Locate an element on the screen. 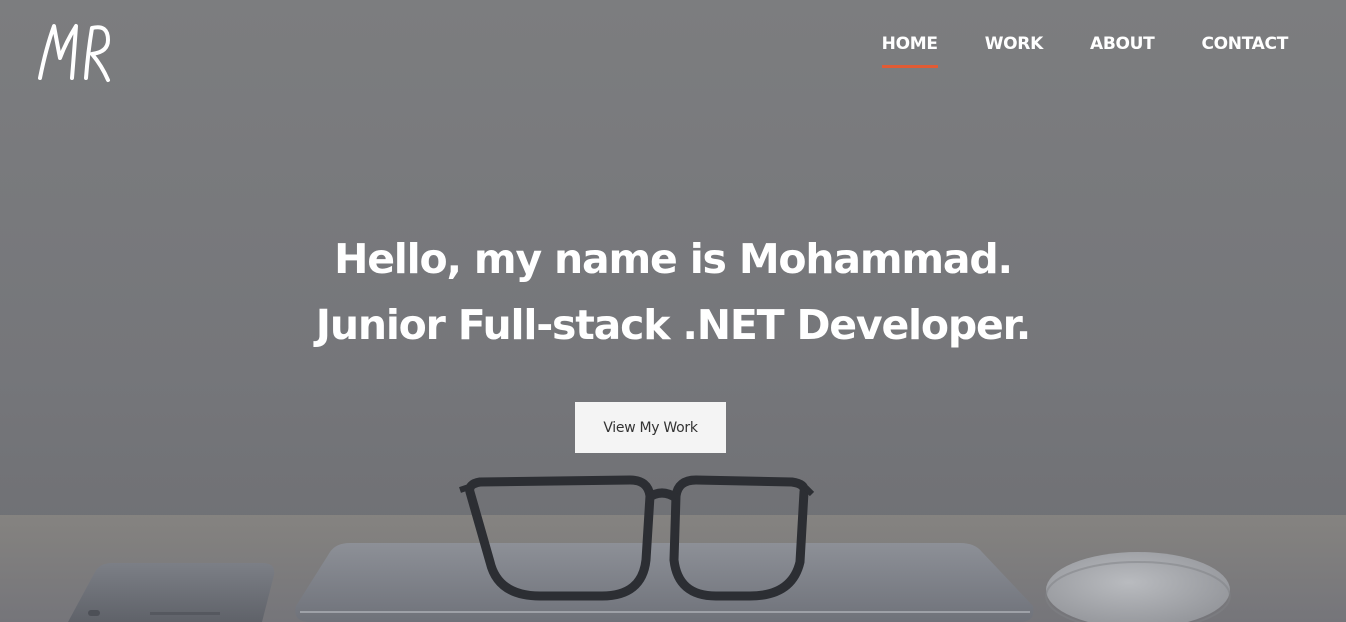  view-my-work-button: View My Work is located at coordinates (650, 427).